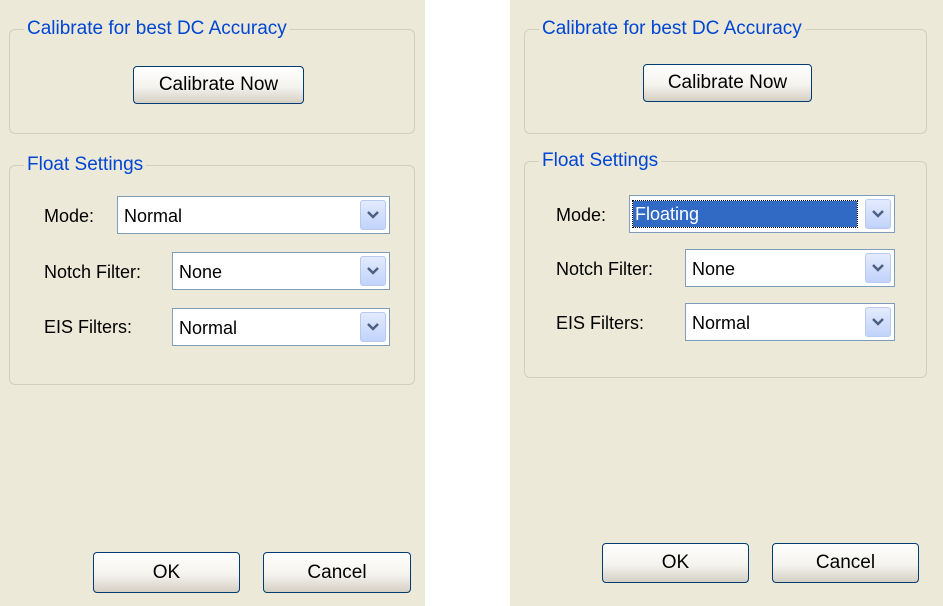 Image resolution: width=943 pixels, height=606 pixels. Describe the element at coordinates (745, 214) in the screenshot. I see `mode-select-value: Floating` at that location.